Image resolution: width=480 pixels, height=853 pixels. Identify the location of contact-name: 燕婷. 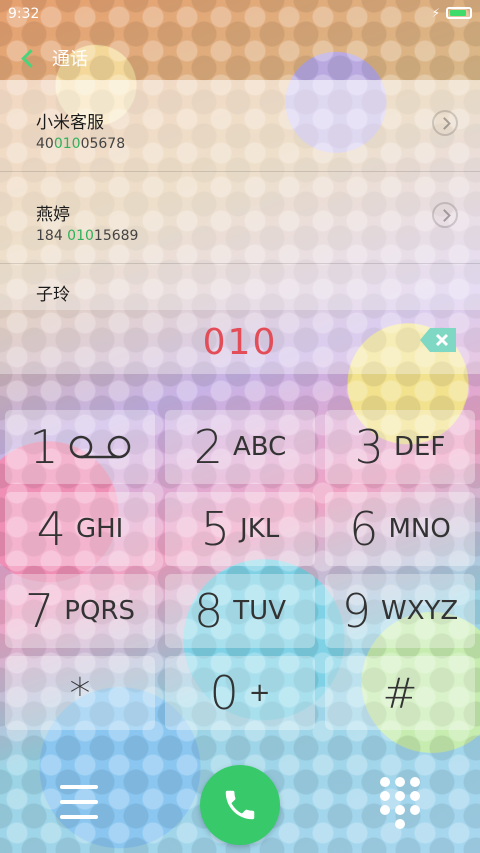
(53, 215).